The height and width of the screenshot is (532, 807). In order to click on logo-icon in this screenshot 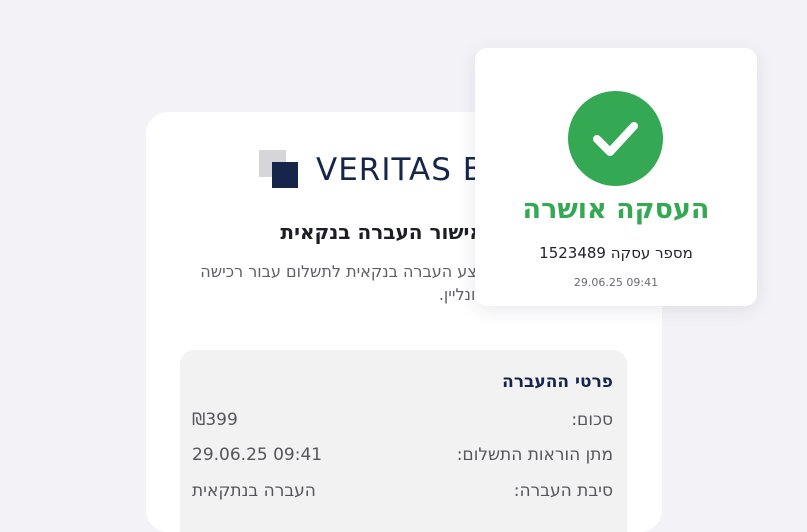, I will do `click(279, 170)`.